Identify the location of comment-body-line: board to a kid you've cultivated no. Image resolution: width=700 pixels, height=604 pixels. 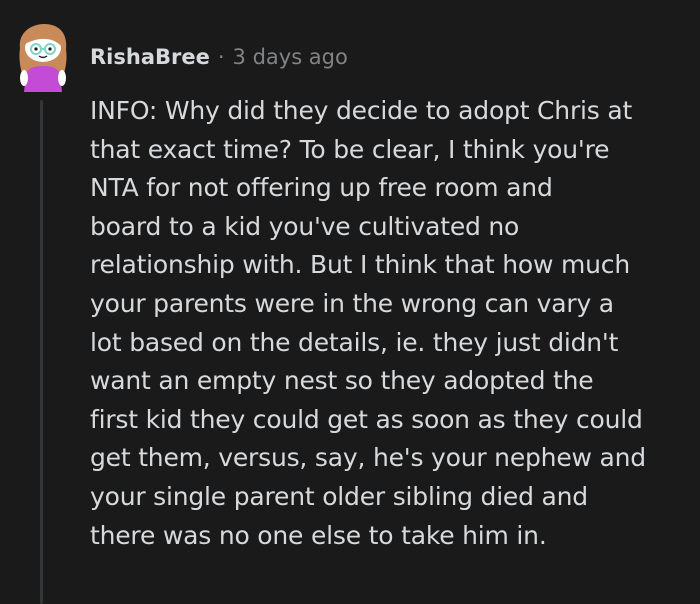
(305, 226).